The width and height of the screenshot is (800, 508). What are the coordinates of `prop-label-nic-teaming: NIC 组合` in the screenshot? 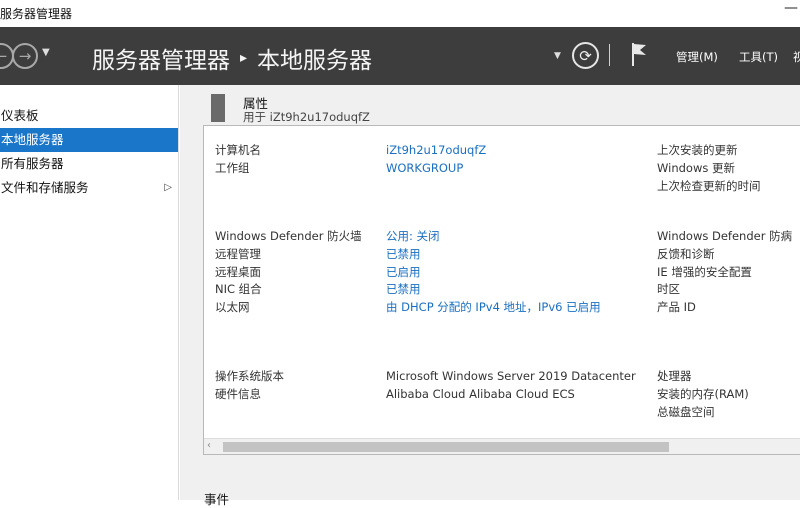 It's located at (238, 289).